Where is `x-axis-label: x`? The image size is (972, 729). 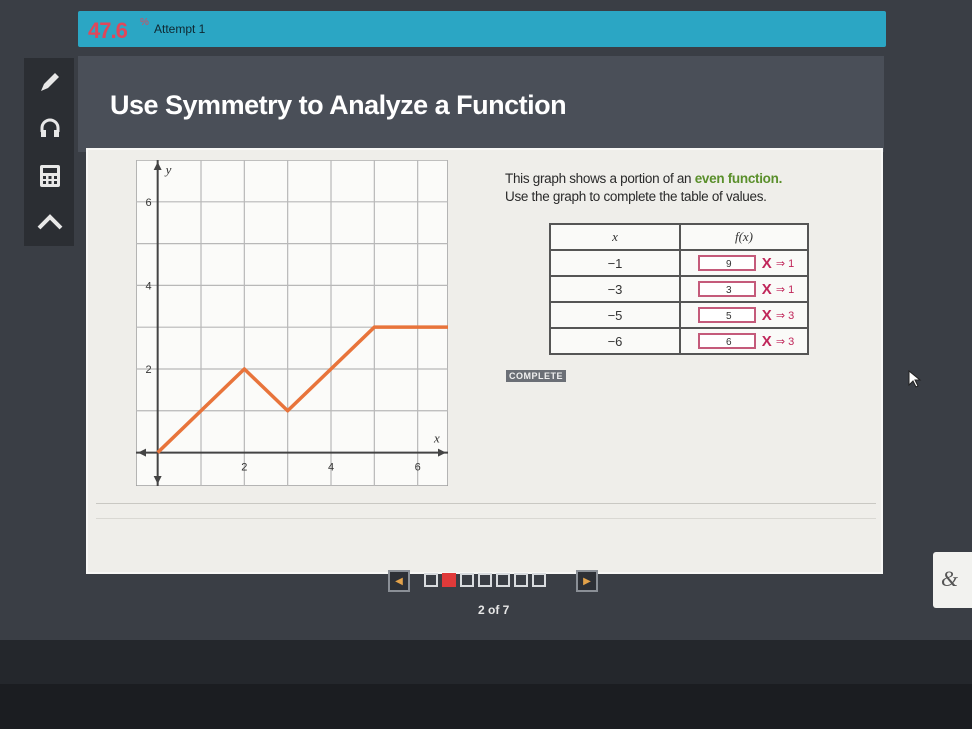
x-axis-label: x is located at coordinates (436, 438).